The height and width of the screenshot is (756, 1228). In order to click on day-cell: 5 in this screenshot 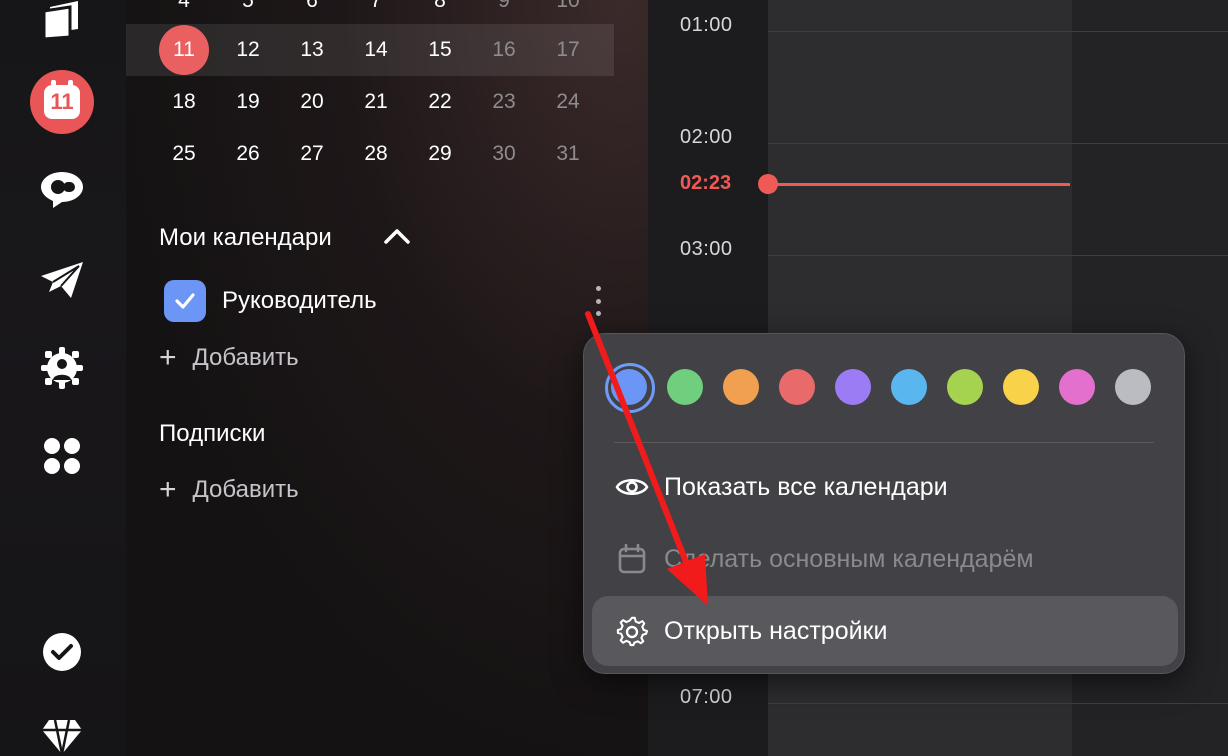, I will do `click(248, 13)`.